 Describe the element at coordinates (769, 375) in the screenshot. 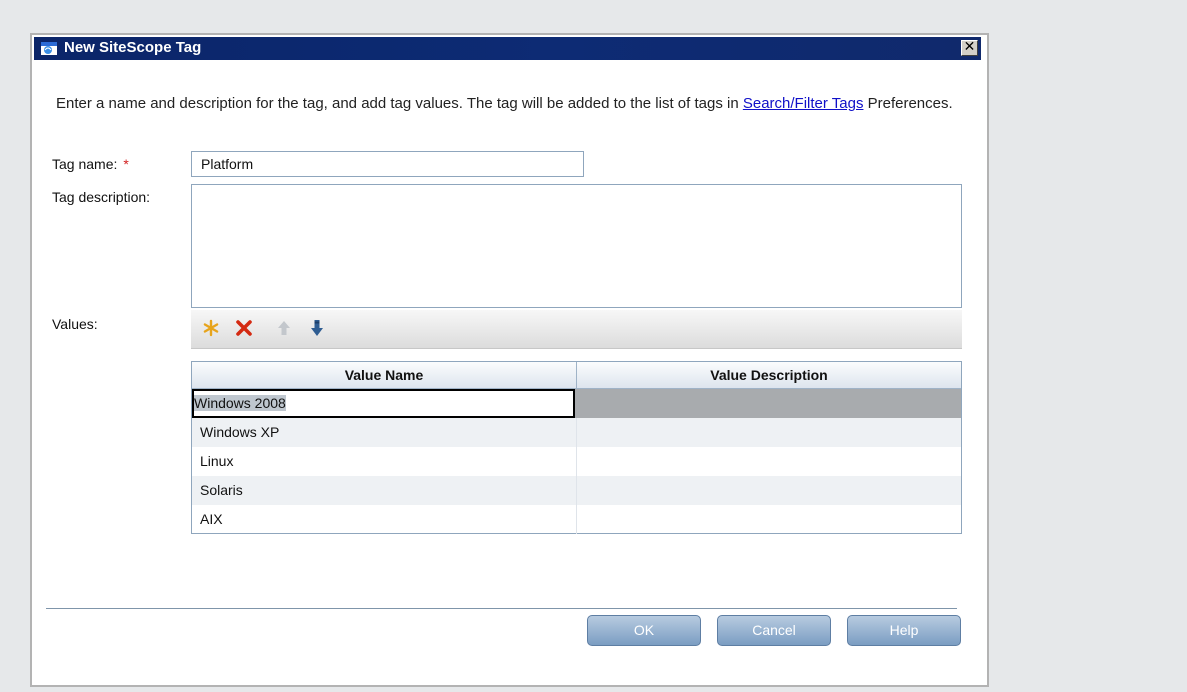

I see `column-header-value-description: Value Description` at that location.